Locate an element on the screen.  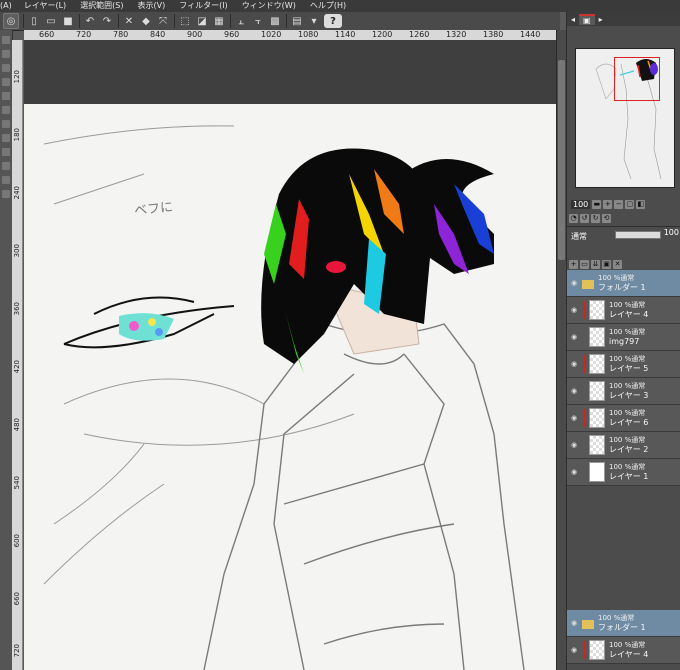
settings-icon: ▤ is located at coordinates (297, 21).